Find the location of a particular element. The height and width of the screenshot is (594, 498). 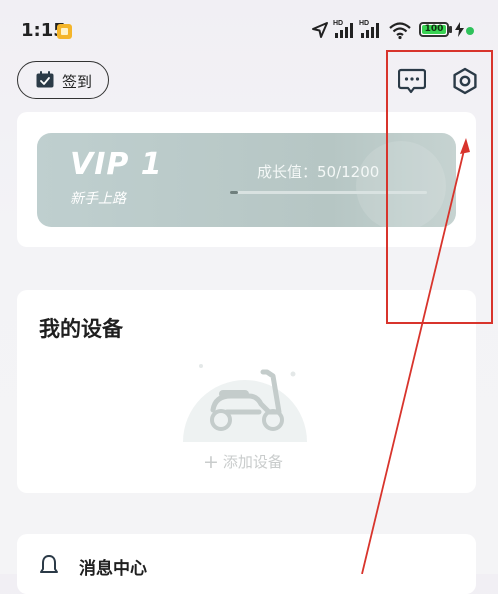

battery-level: 100 is located at coordinates (434, 29).